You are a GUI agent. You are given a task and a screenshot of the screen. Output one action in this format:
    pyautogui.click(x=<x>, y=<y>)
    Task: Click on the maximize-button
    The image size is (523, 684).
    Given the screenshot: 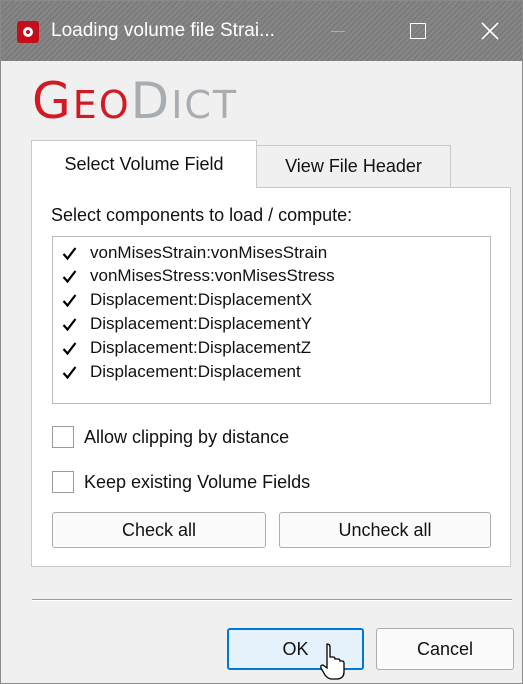 What is the action you would take?
    pyautogui.click(x=418, y=31)
    